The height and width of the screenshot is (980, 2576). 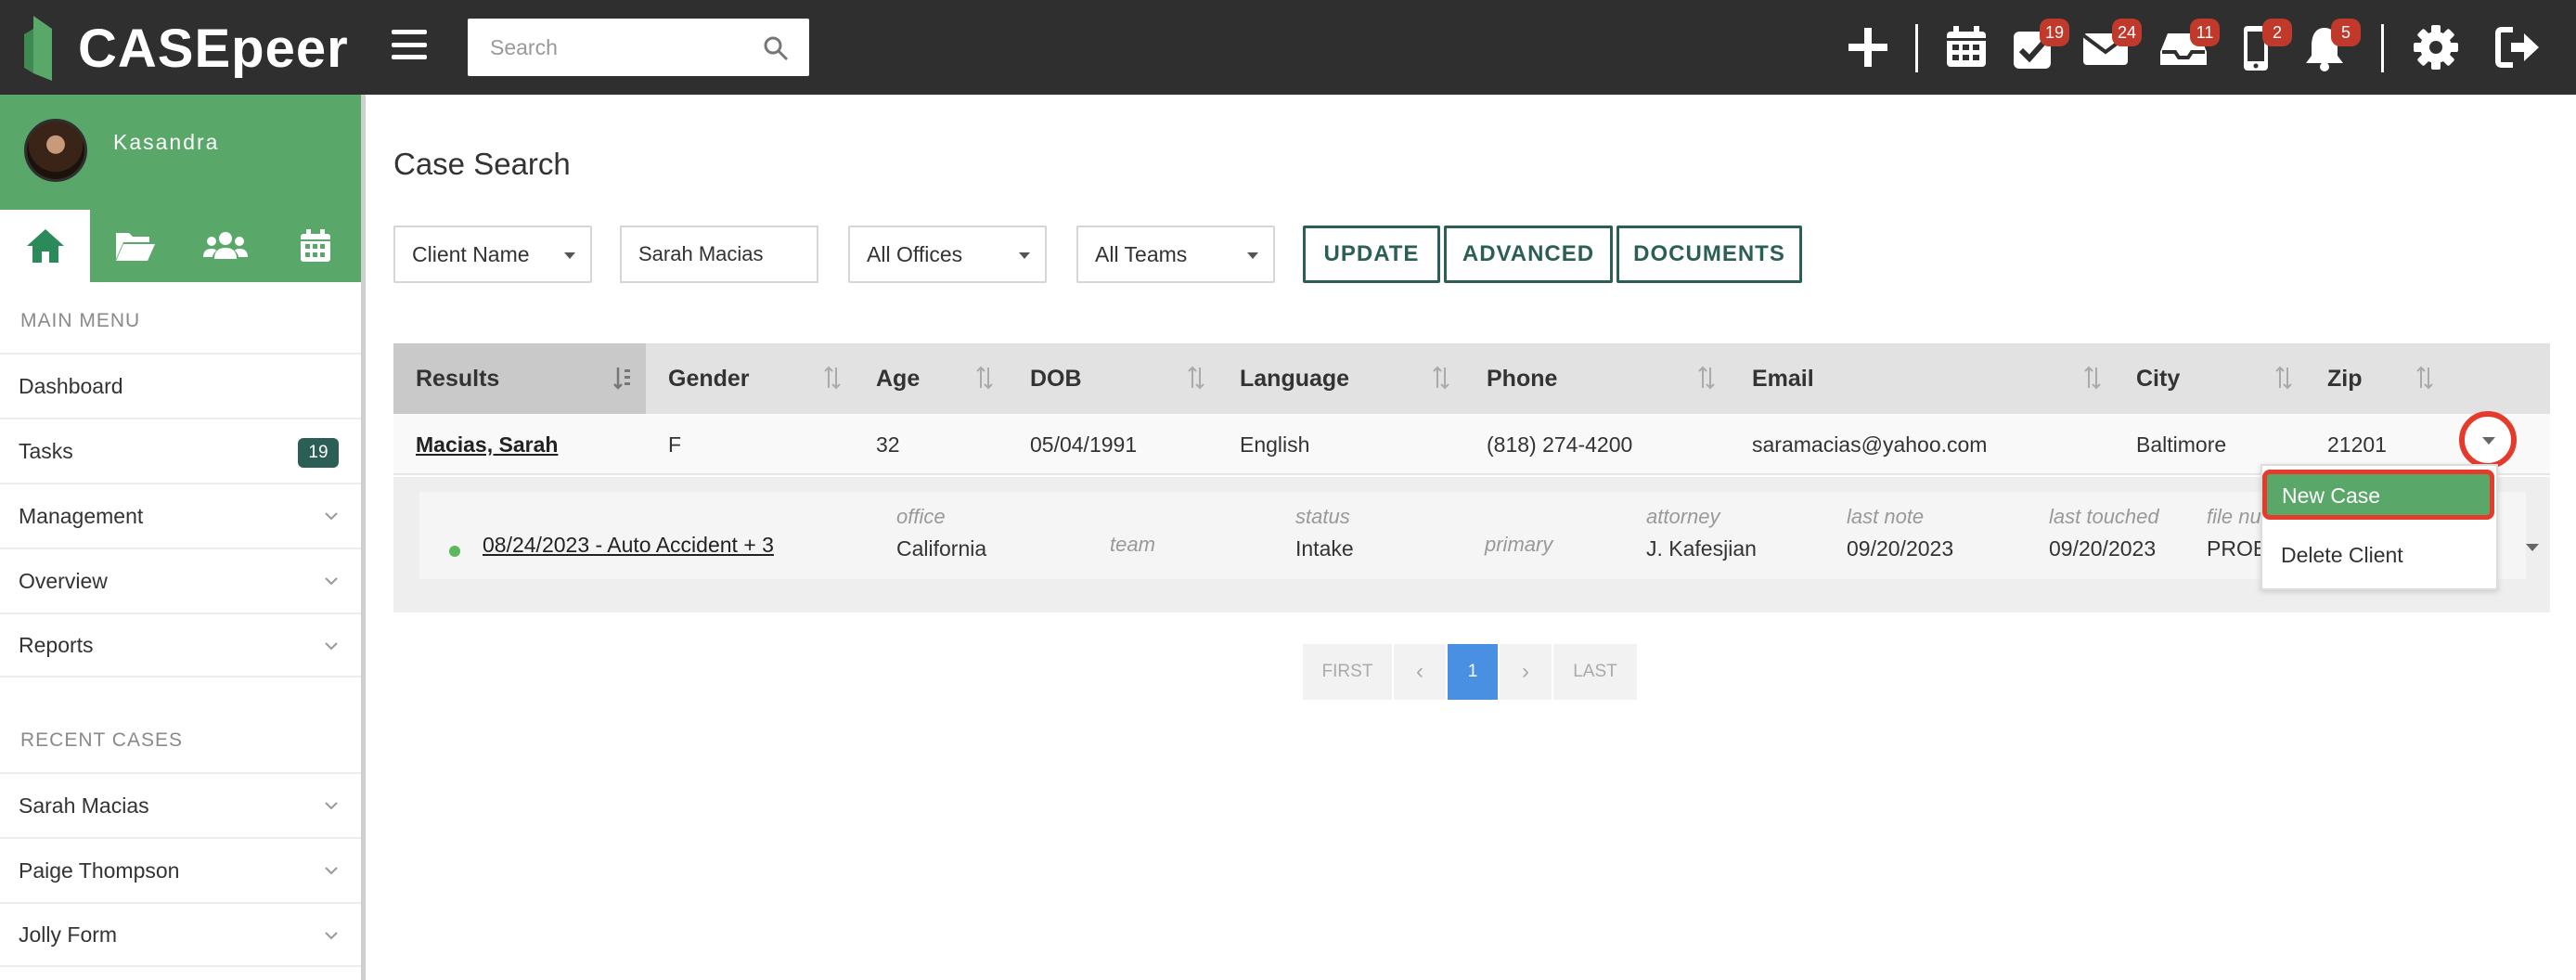 I want to click on inbox-button: 11, so click(x=2189, y=45).